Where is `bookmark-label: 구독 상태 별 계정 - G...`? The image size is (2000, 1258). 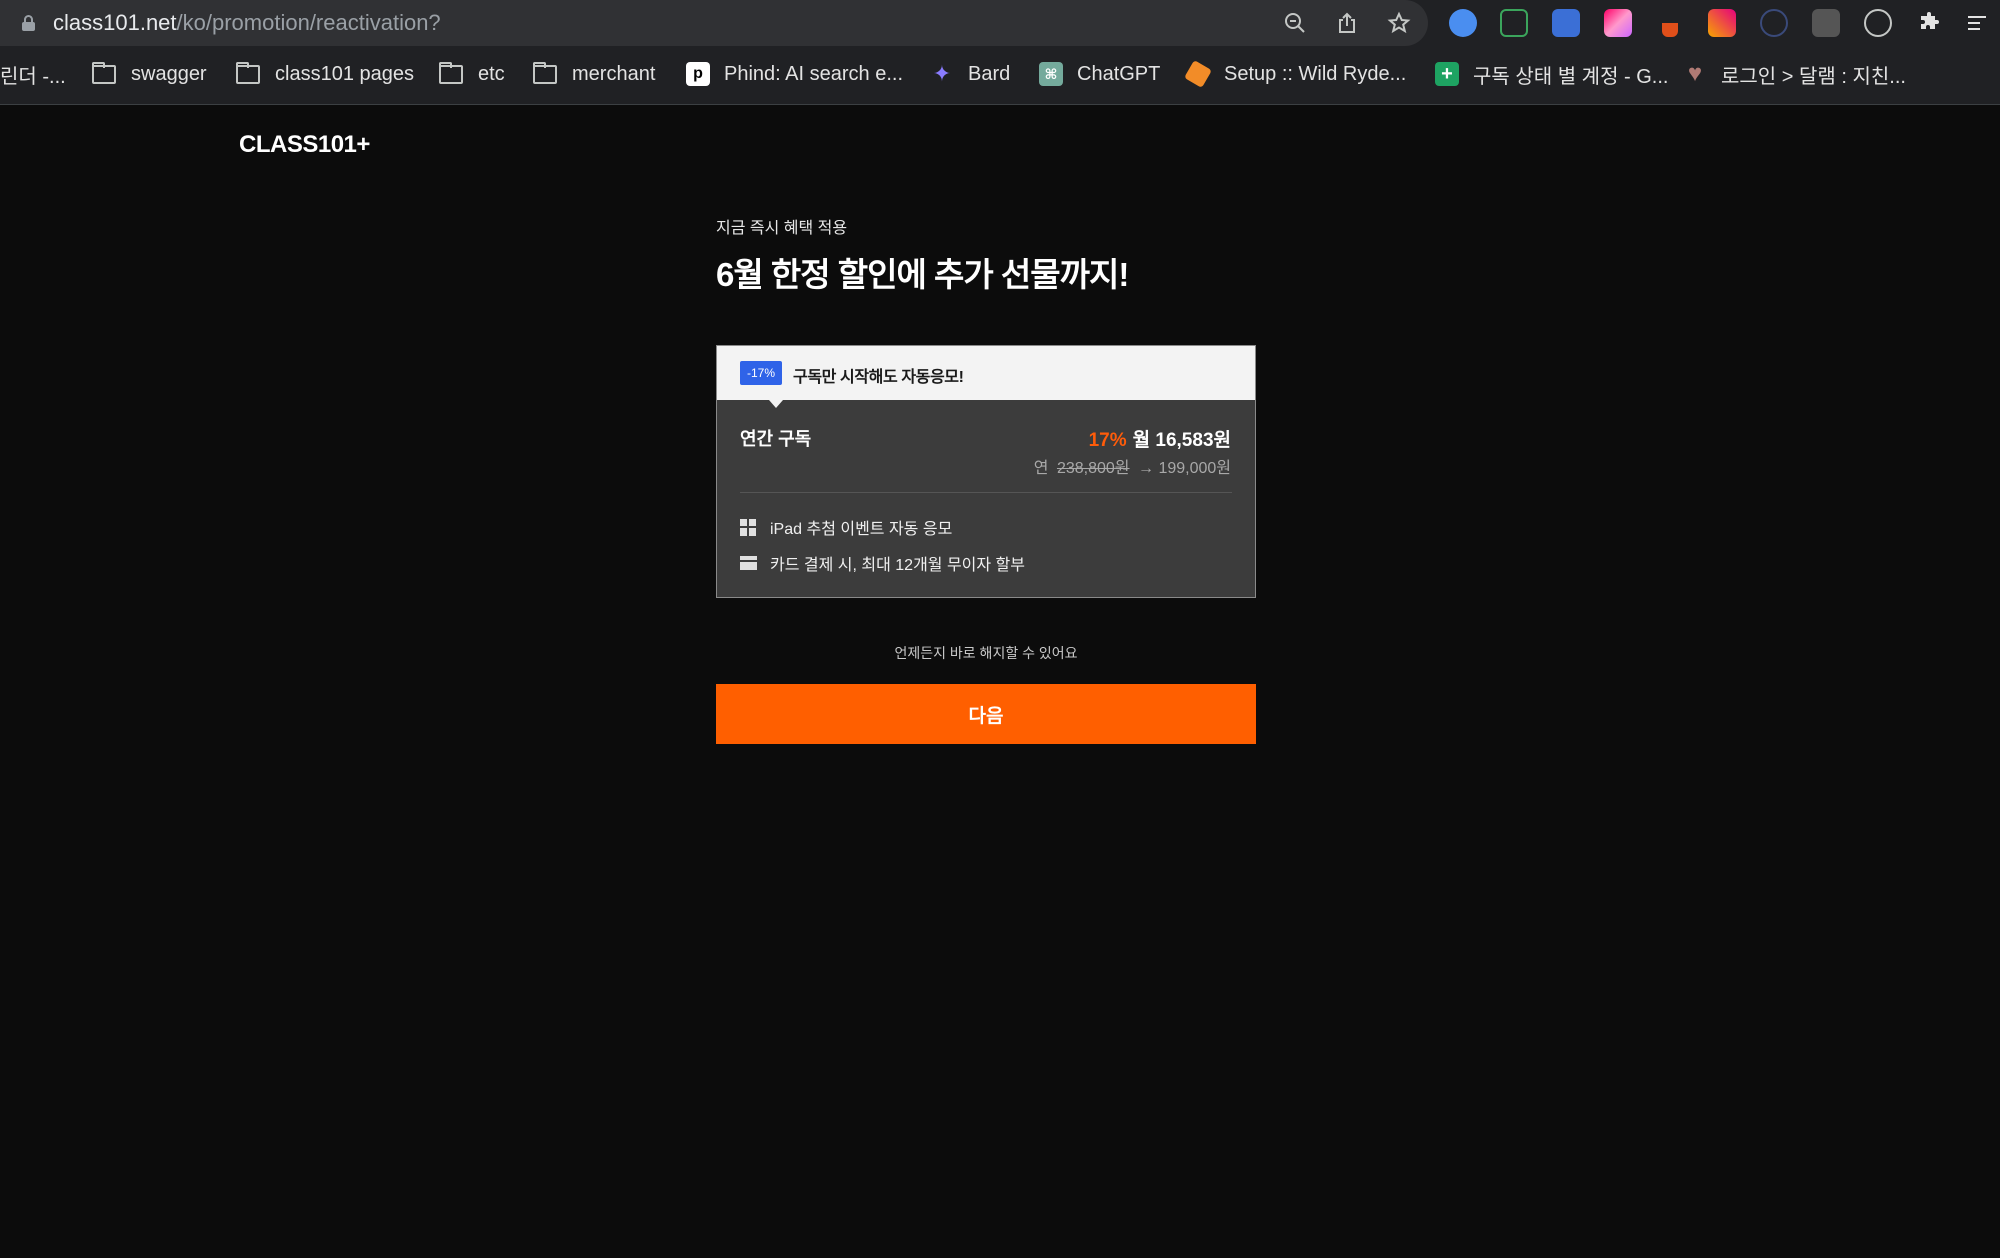 bookmark-label: 구독 상태 별 계정 - G... is located at coordinates (1571, 76).